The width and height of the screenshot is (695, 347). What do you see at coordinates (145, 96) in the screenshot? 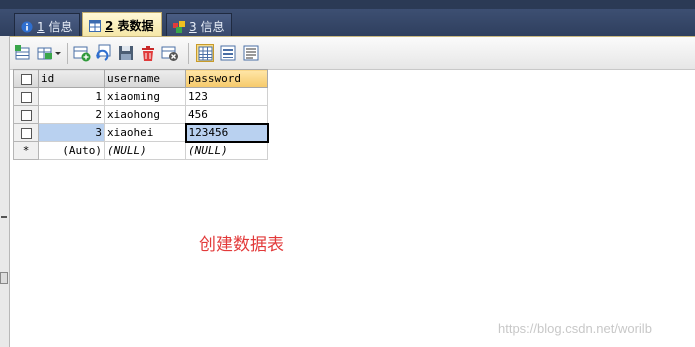
I see `cell-username: xiaoming` at bounding box center [145, 96].